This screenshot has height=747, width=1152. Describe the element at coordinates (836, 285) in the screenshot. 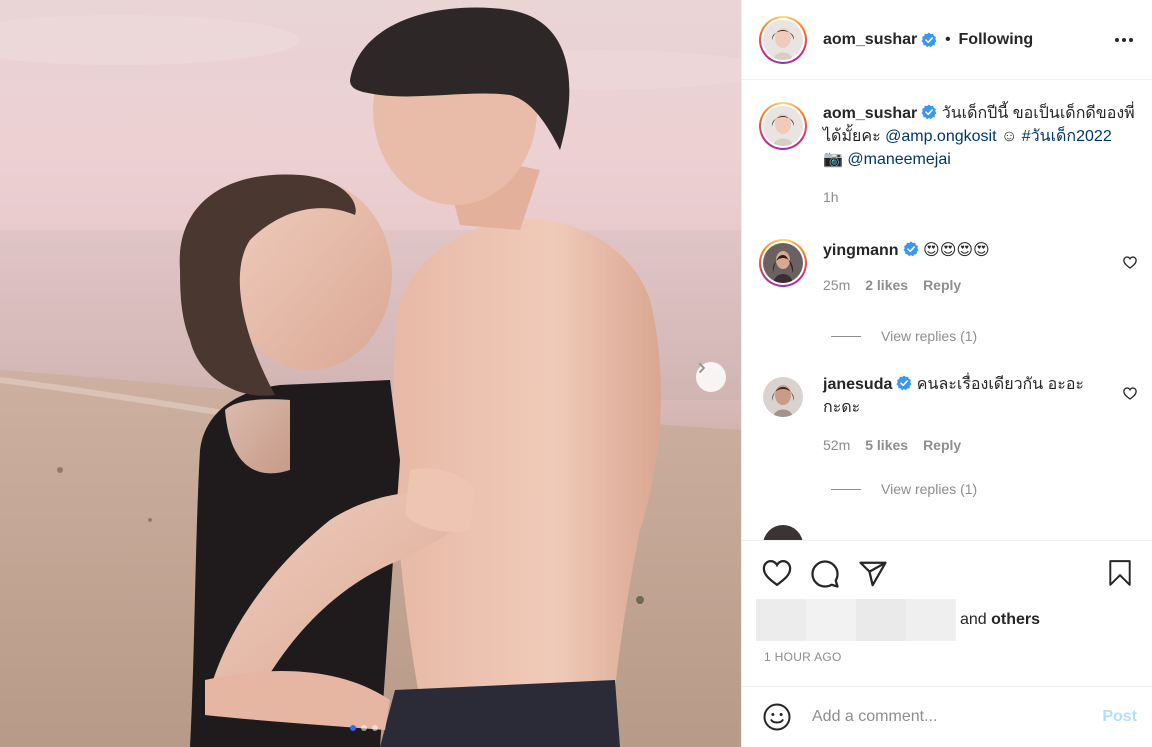

I see `comment-time: 25m` at that location.